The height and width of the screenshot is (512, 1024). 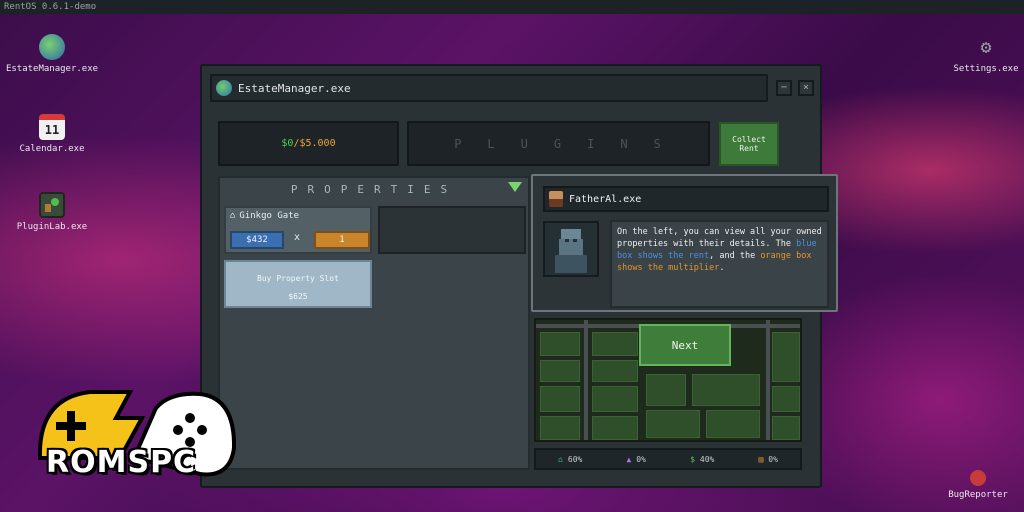 I want to click on buy-slot-price: $625, so click(x=298, y=296).